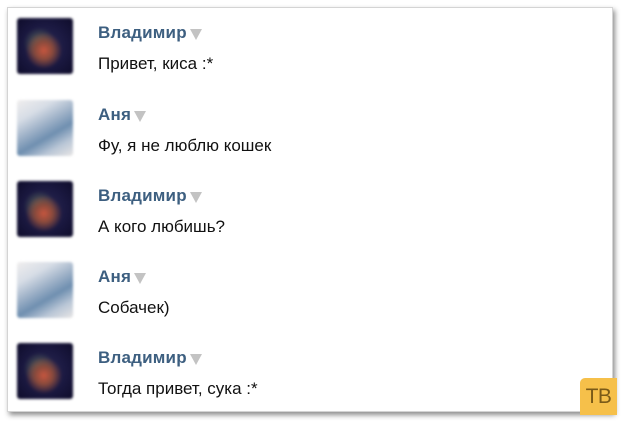  What do you see at coordinates (185, 145) in the screenshot?
I see `message-text: Фу, я не люблю кошек` at bounding box center [185, 145].